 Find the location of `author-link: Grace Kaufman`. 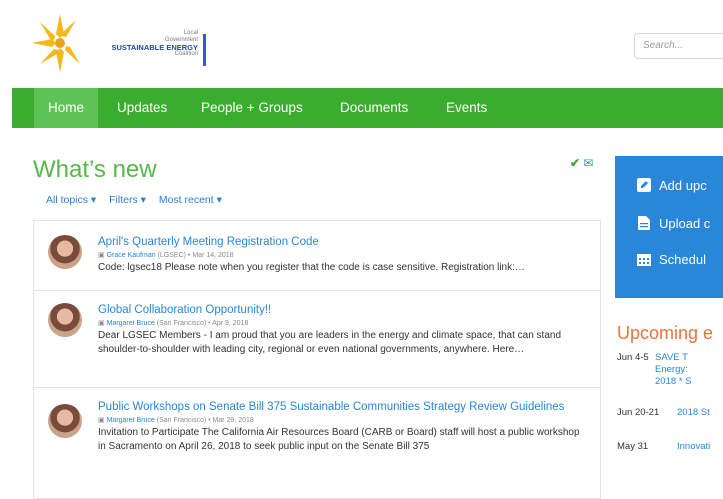

author-link: Grace Kaufman is located at coordinates (131, 255).